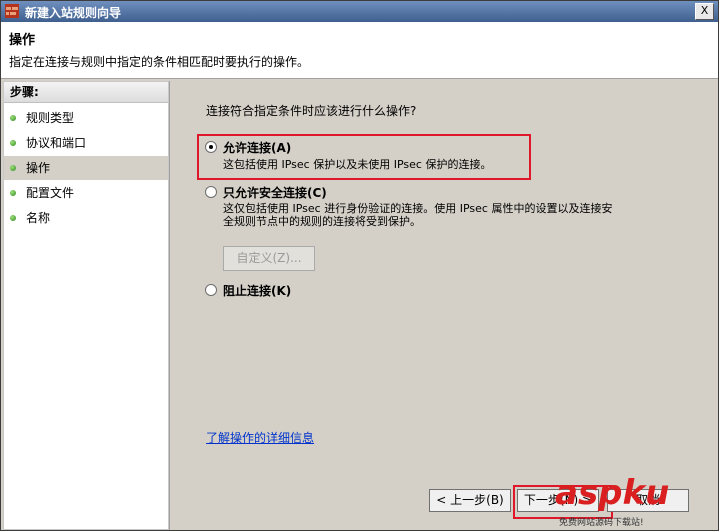 This screenshot has width=719, height=531. Describe the element at coordinates (211, 290) in the screenshot. I see `block-connection-radio` at that location.